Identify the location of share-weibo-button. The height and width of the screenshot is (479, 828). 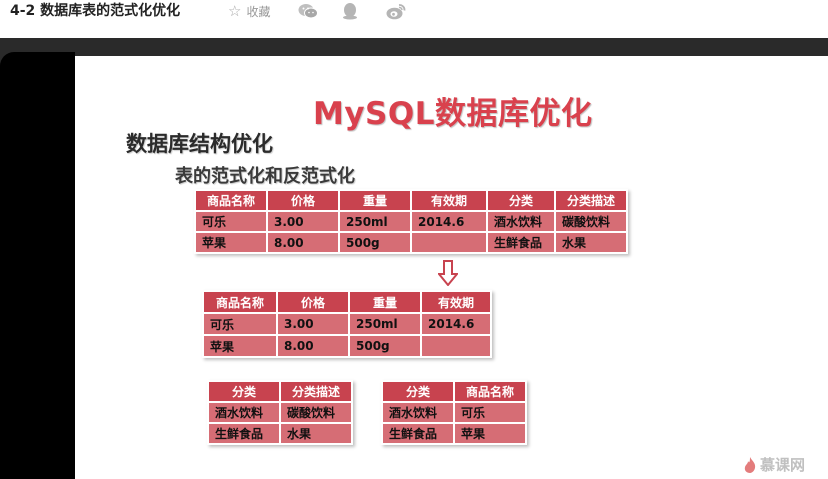
(396, 11).